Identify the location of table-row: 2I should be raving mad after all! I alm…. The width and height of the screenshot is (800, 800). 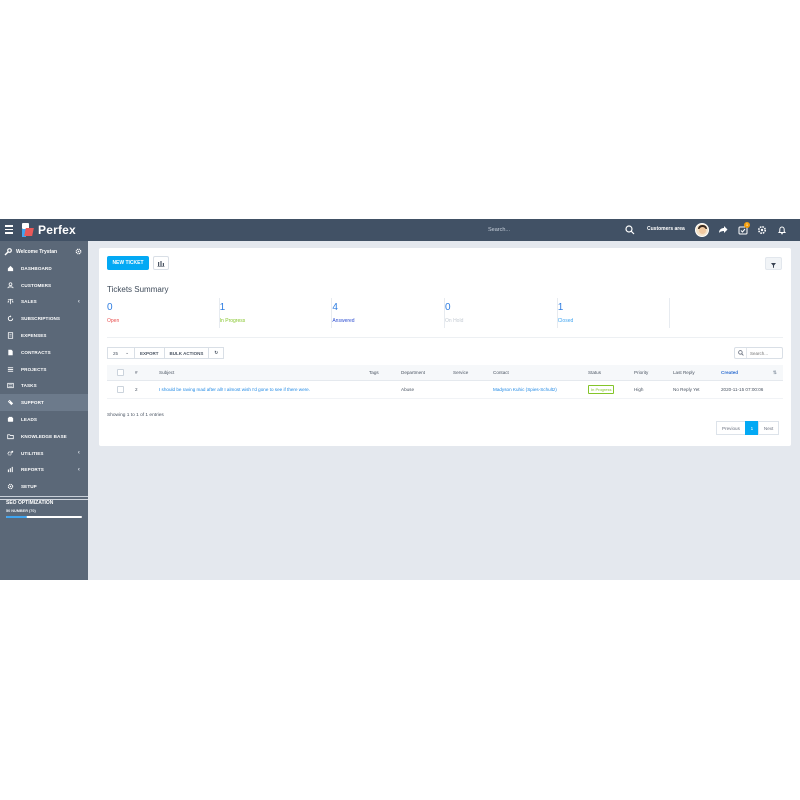
(445, 389).